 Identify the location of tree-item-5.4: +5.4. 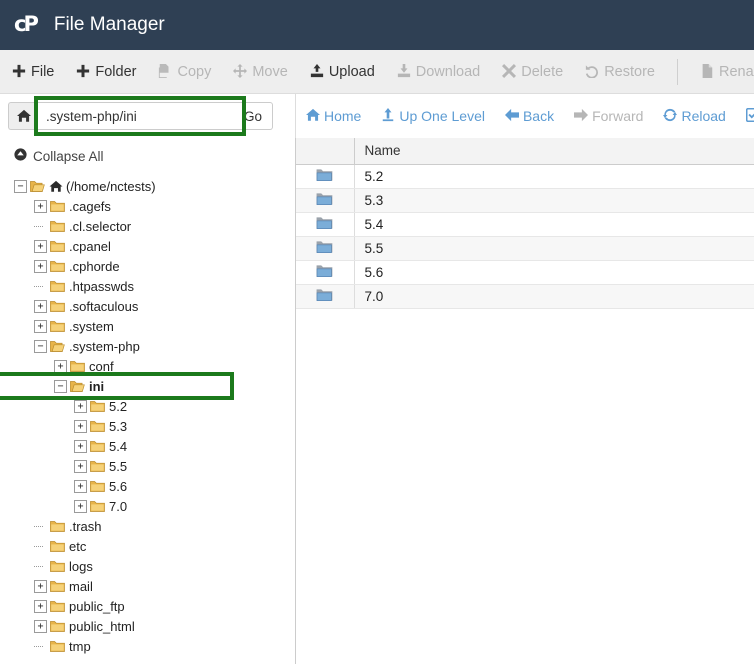
(184, 446).